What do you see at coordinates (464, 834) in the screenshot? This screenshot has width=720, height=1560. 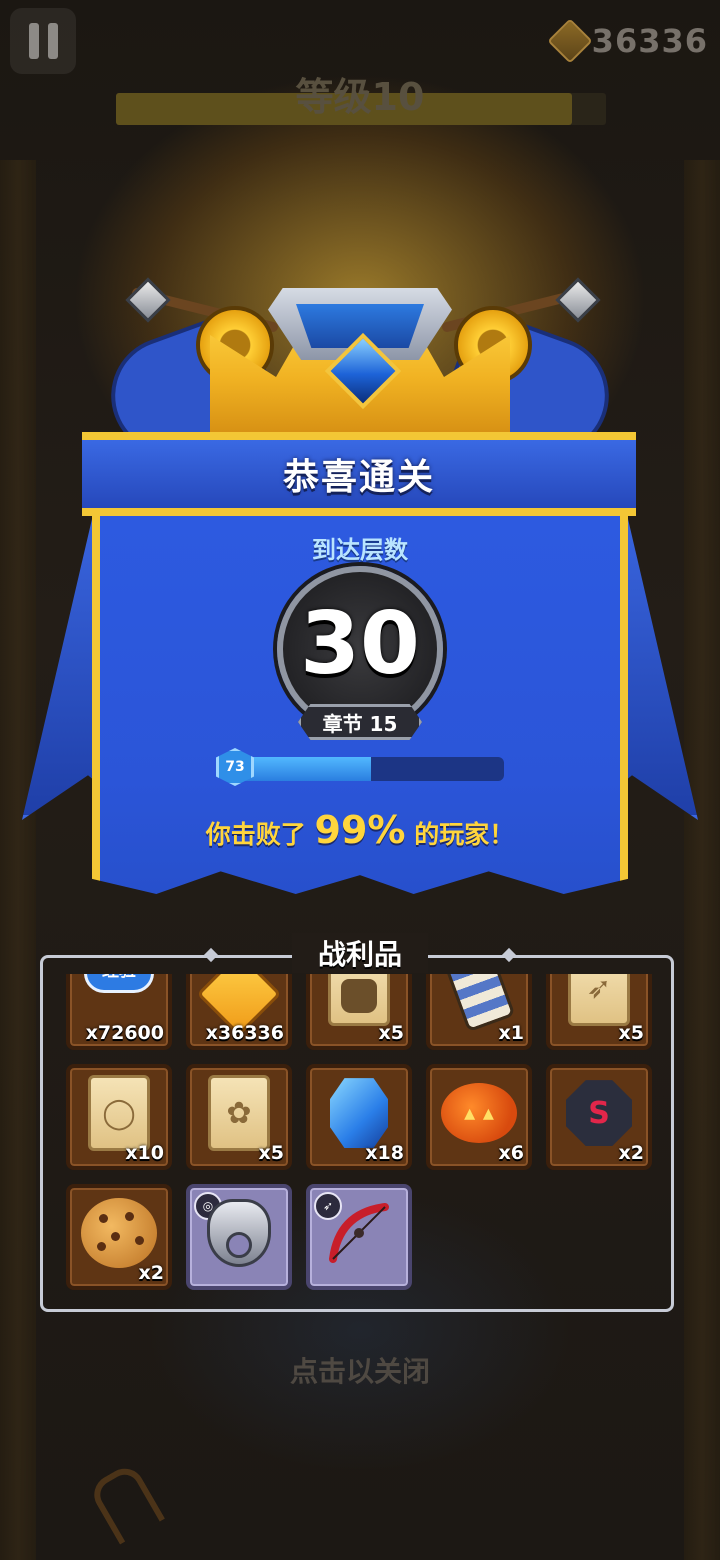 I see `defeat-suffix: 的玩家！` at bounding box center [464, 834].